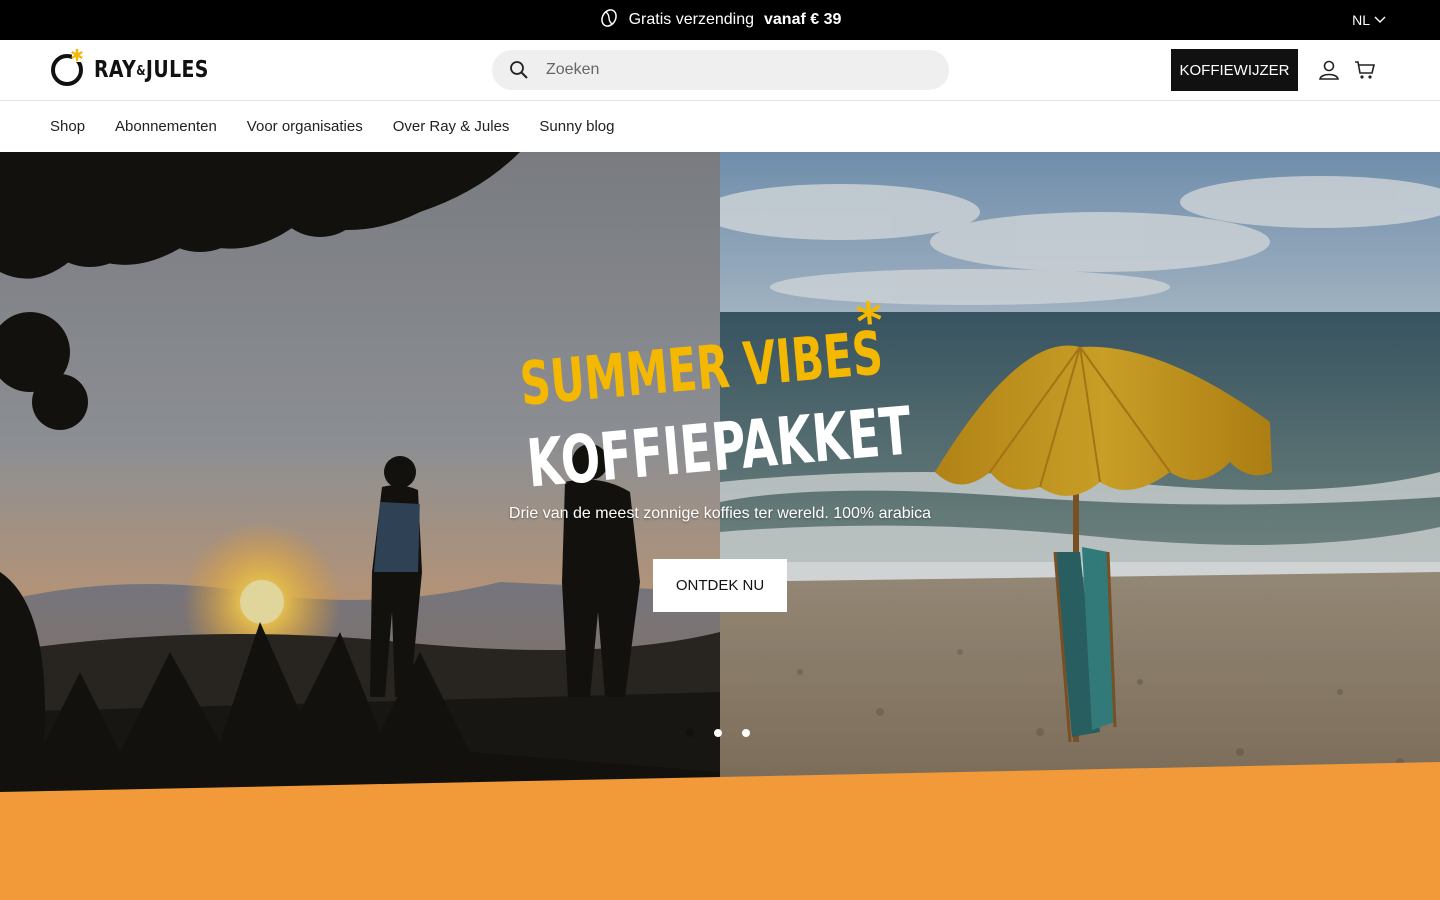  I want to click on search-bar, so click(720, 70).